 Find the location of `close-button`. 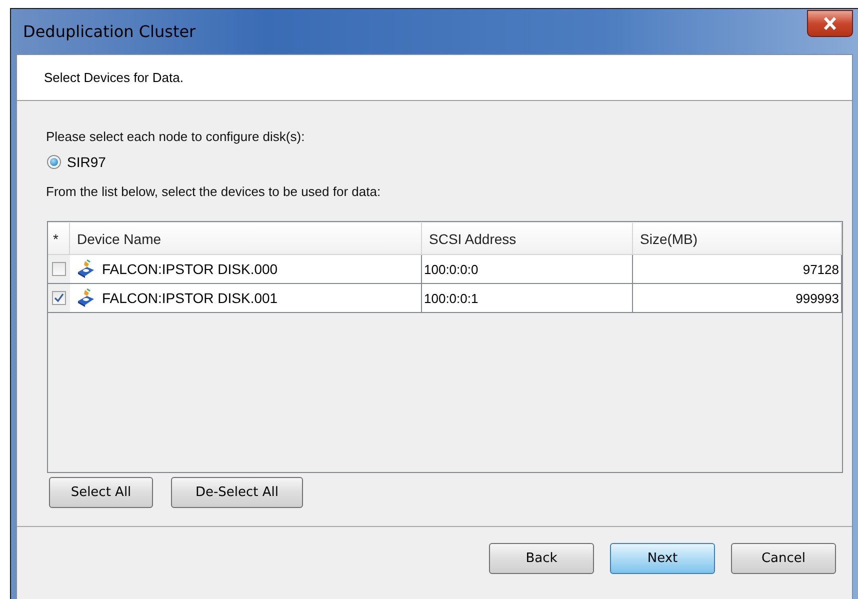

close-button is located at coordinates (830, 23).